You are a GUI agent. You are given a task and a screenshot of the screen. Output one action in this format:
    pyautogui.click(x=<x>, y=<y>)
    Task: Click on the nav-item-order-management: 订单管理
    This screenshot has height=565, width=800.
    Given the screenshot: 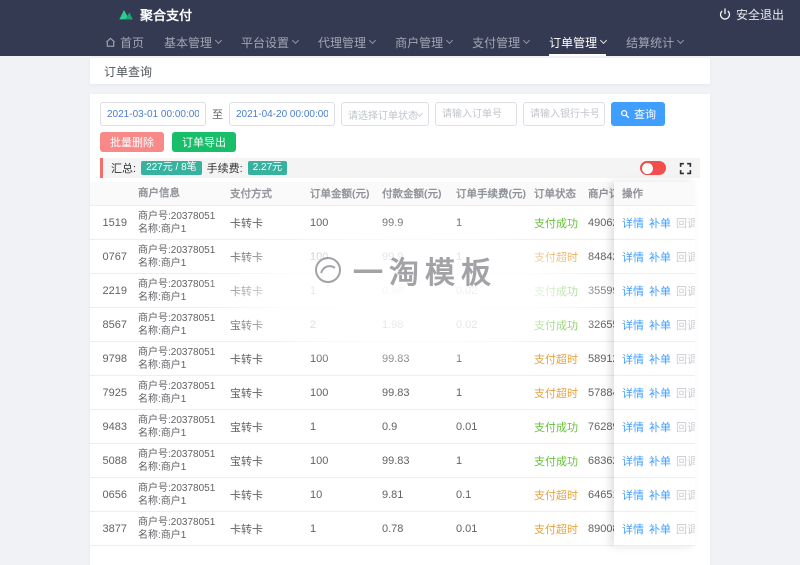 What is the action you would take?
    pyautogui.click(x=578, y=42)
    